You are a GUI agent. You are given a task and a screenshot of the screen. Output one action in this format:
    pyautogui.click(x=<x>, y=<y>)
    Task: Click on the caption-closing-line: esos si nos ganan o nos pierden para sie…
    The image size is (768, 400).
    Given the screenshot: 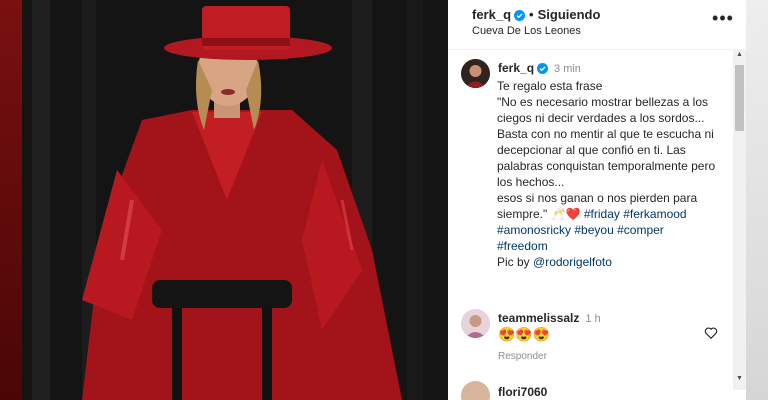 What is the action you would take?
    pyautogui.click(x=613, y=206)
    